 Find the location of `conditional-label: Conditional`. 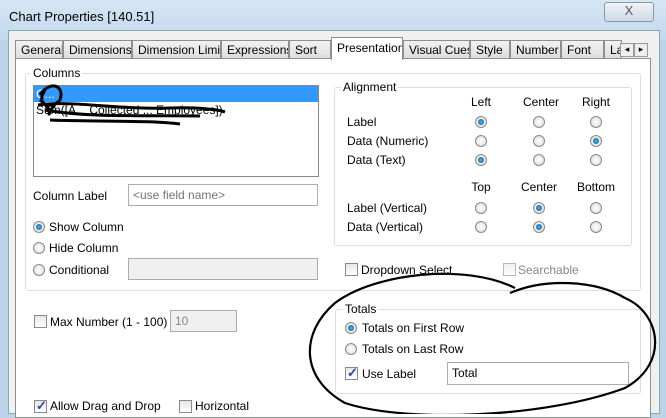

conditional-label: Conditional is located at coordinates (79, 270).